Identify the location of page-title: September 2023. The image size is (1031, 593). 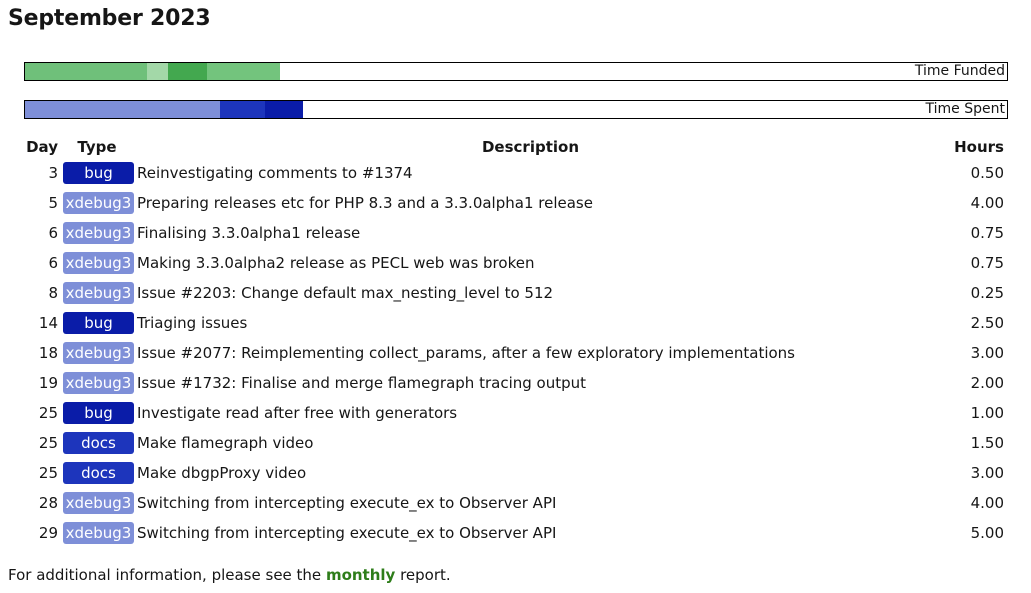
(109, 18).